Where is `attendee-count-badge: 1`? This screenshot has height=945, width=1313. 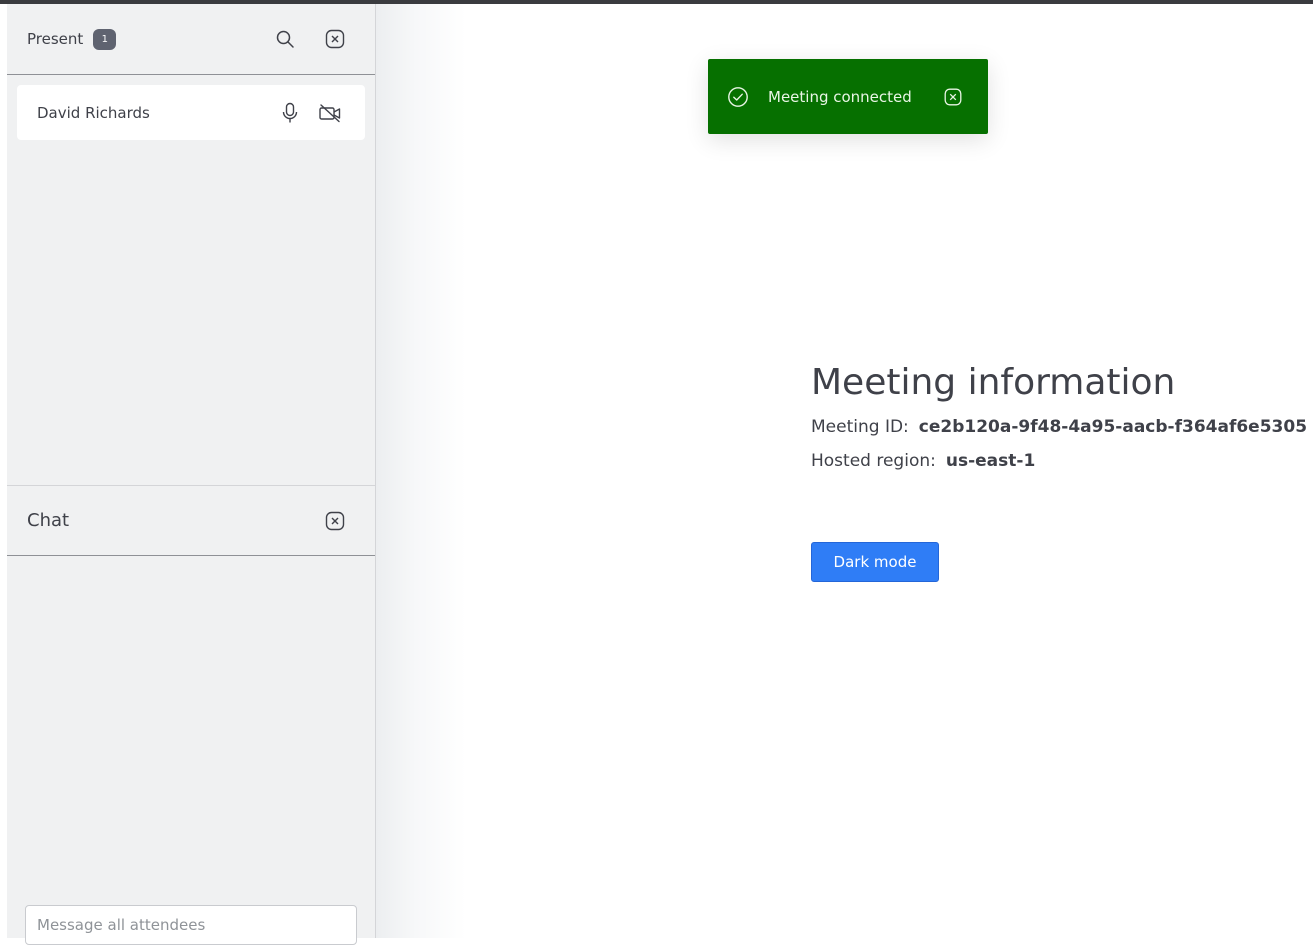 attendee-count-badge: 1 is located at coordinates (105, 39).